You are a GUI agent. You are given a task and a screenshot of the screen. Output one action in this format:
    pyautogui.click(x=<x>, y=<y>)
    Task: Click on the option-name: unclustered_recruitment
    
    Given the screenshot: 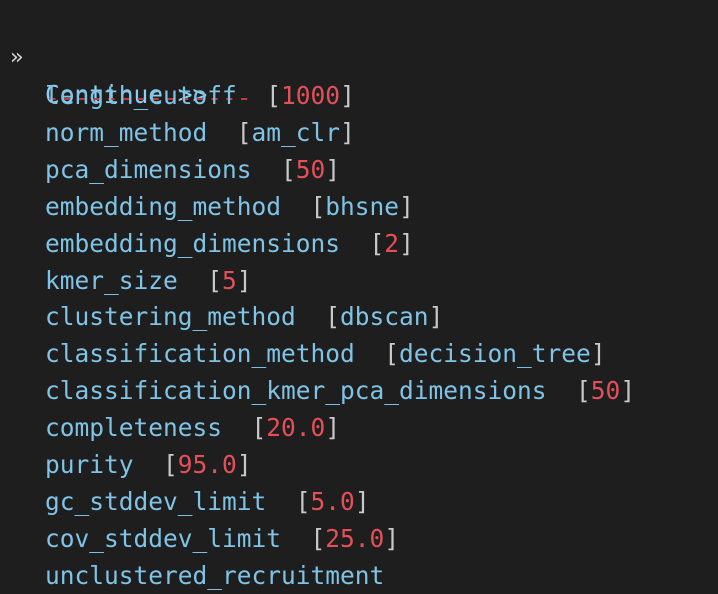 What is the action you would take?
    pyautogui.click(x=215, y=575)
    